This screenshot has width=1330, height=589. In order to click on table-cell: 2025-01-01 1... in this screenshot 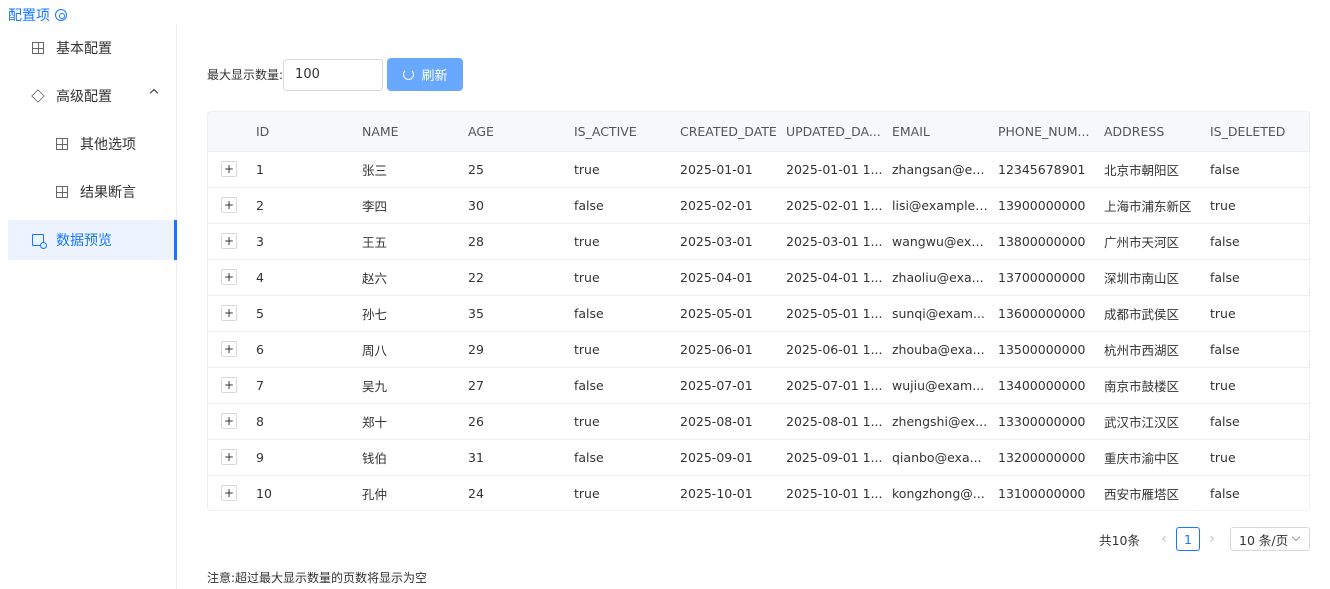, I will do `click(834, 169)`.